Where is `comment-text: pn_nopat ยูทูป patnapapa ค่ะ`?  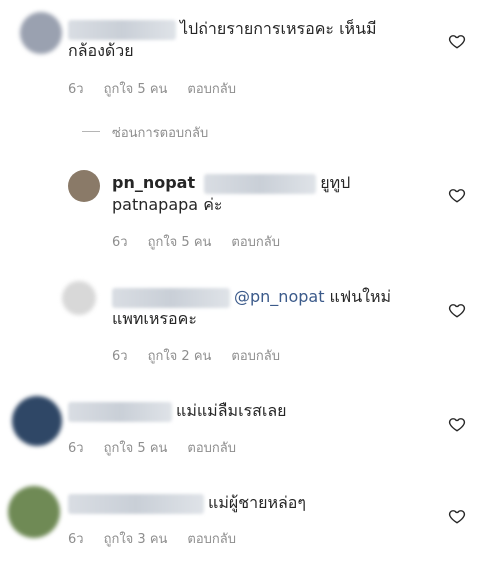 comment-text: pn_nopat ยูทูป patnapapa ค่ะ is located at coordinates (272, 194).